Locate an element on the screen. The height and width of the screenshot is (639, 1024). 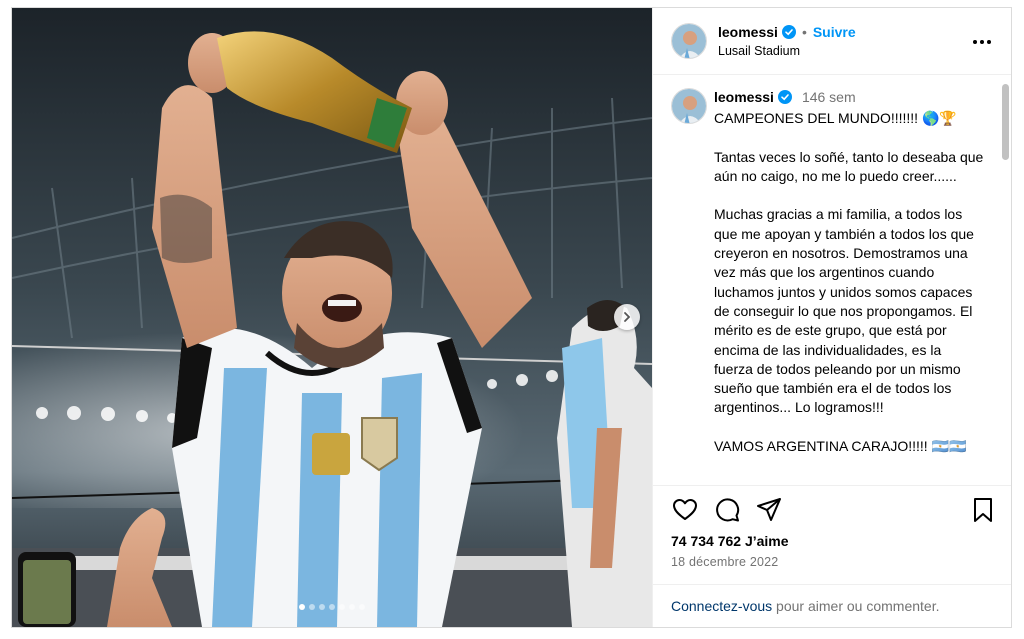
like-count: 74 734 762 J’aime is located at coordinates (730, 541).